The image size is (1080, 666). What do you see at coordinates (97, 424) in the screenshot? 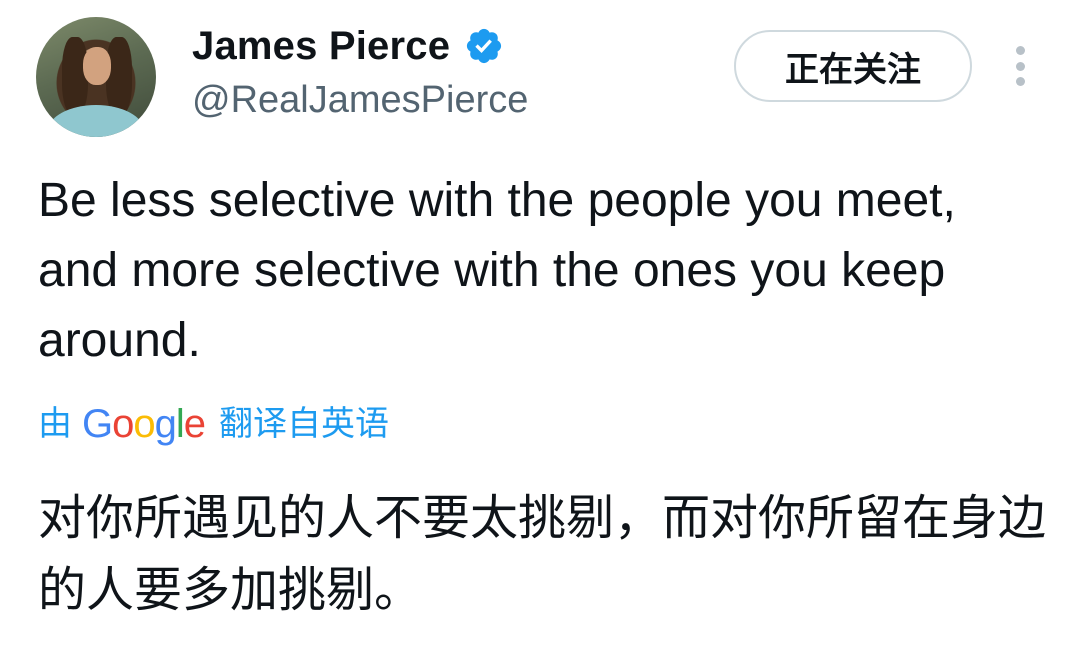
I see `google-logo-letter: G` at bounding box center [97, 424].